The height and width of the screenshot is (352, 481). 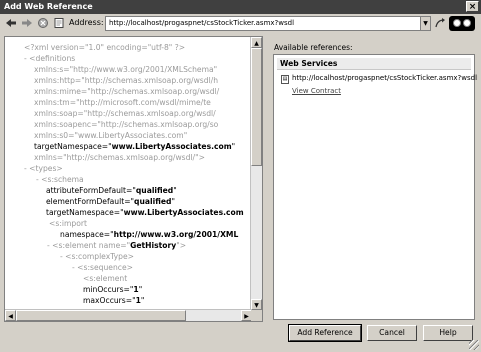 I want to click on resize-grip, so click(x=474, y=345).